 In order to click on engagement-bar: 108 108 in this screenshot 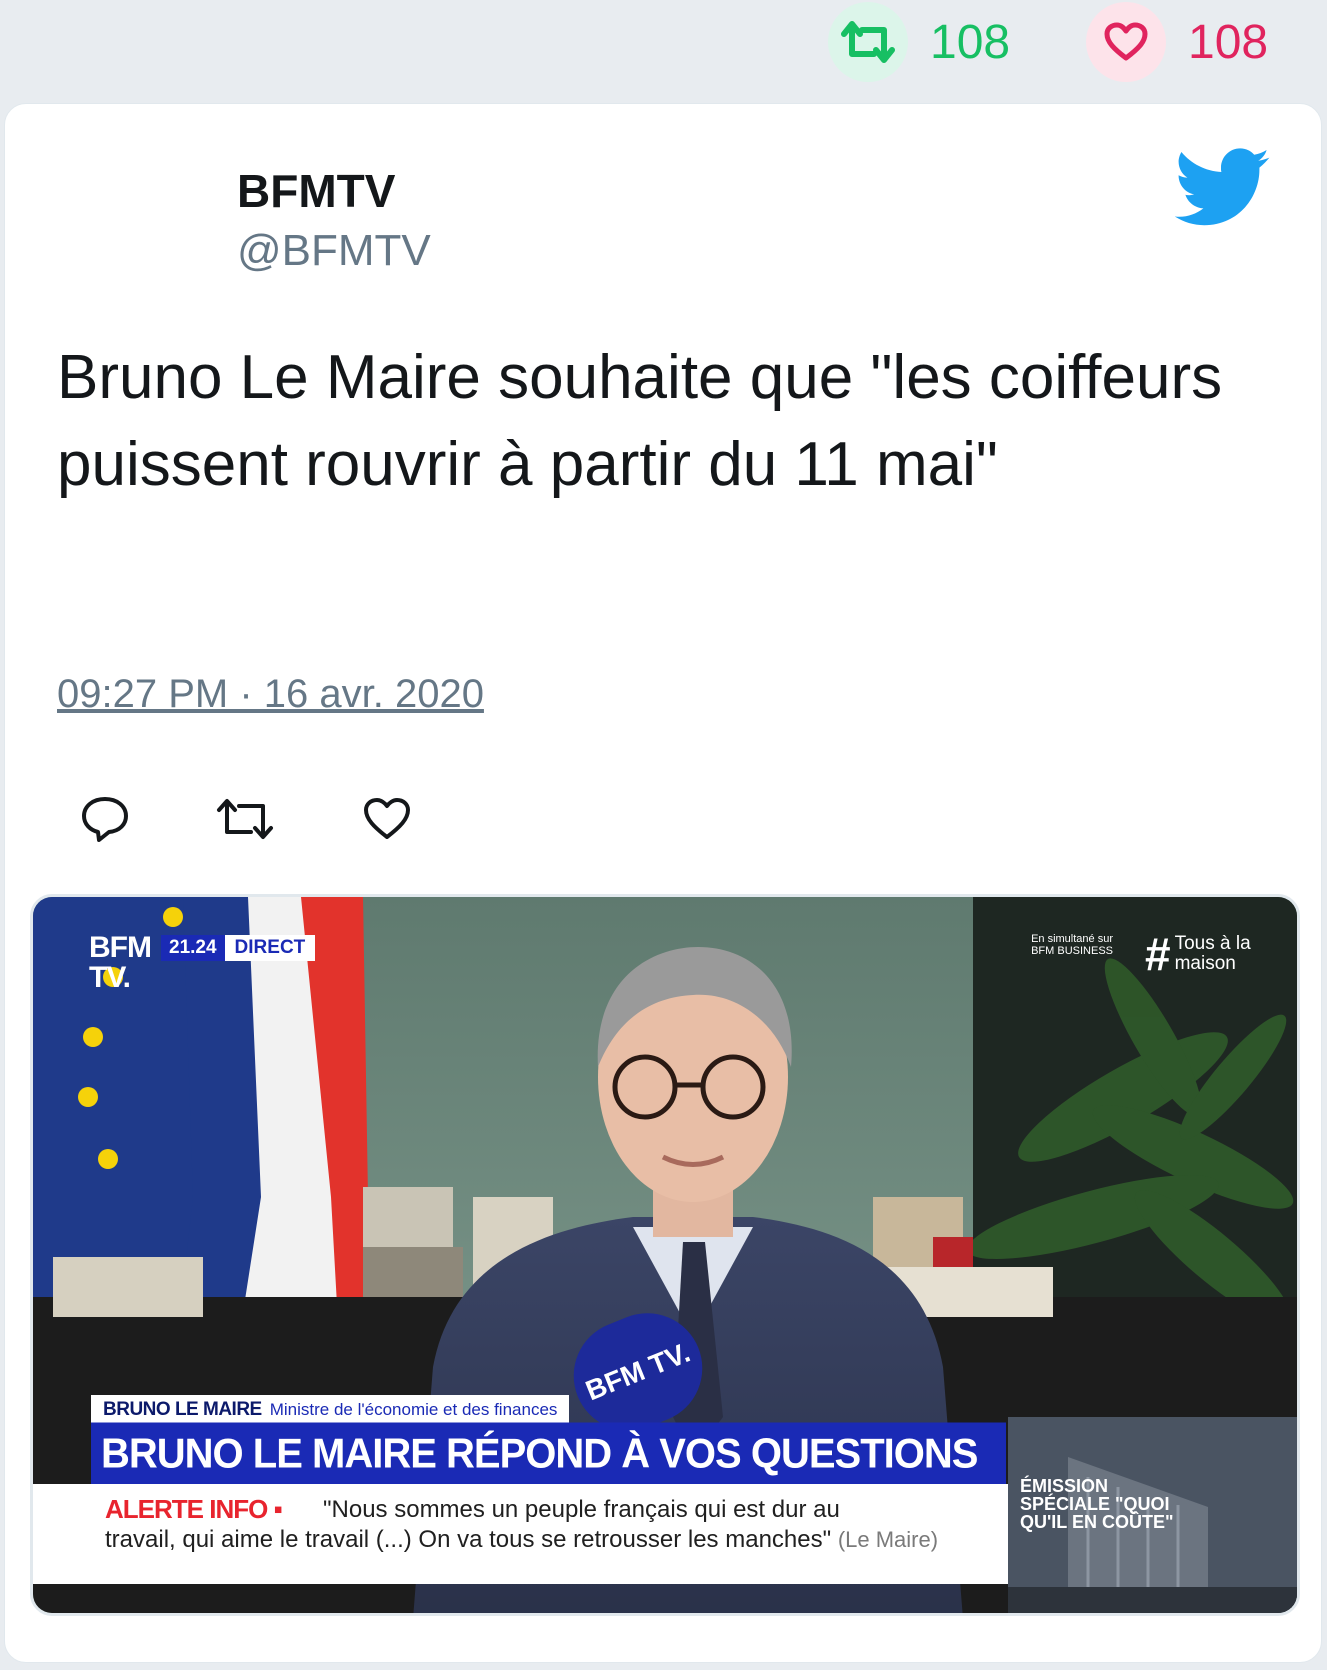, I will do `click(663, 50)`.